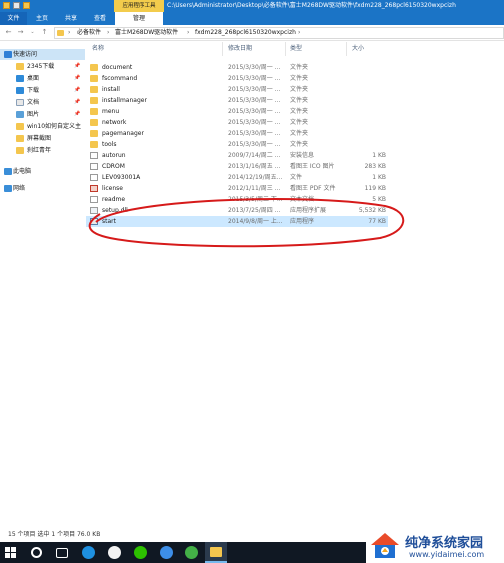 The image size is (504, 563). Describe the element at coordinates (114, 155) in the screenshot. I see `file-name: autorun` at that location.